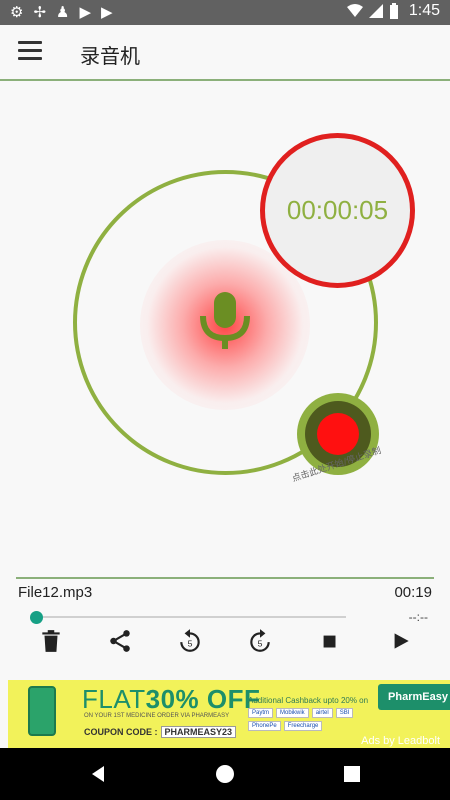 This screenshot has height=800, width=450. I want to click on seek-bar, so click(190, 617).